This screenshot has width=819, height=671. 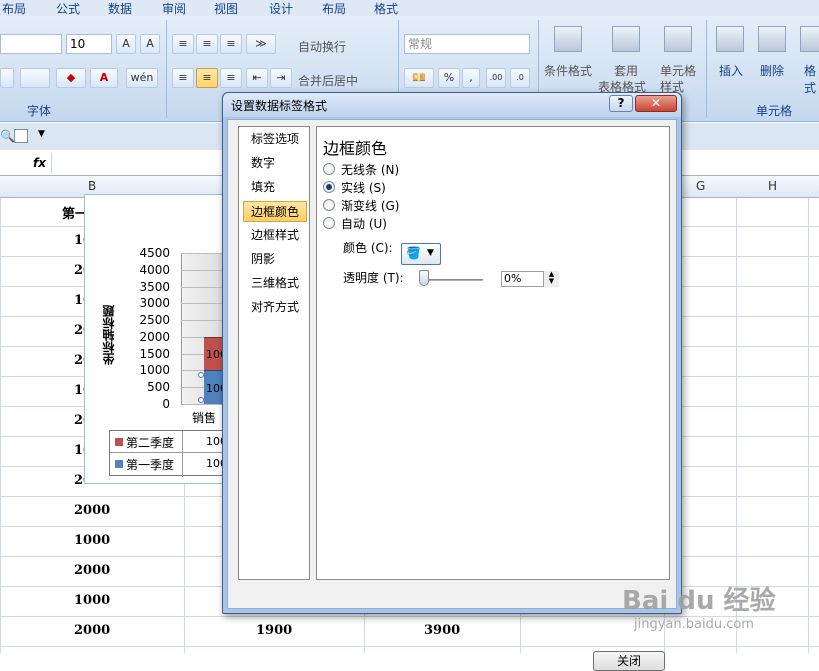 What do you see at coordinates (370, 169) in the screenshot?
I see `radio-no-line-label: 无线条 (N)` at bounding box center [370, 169].